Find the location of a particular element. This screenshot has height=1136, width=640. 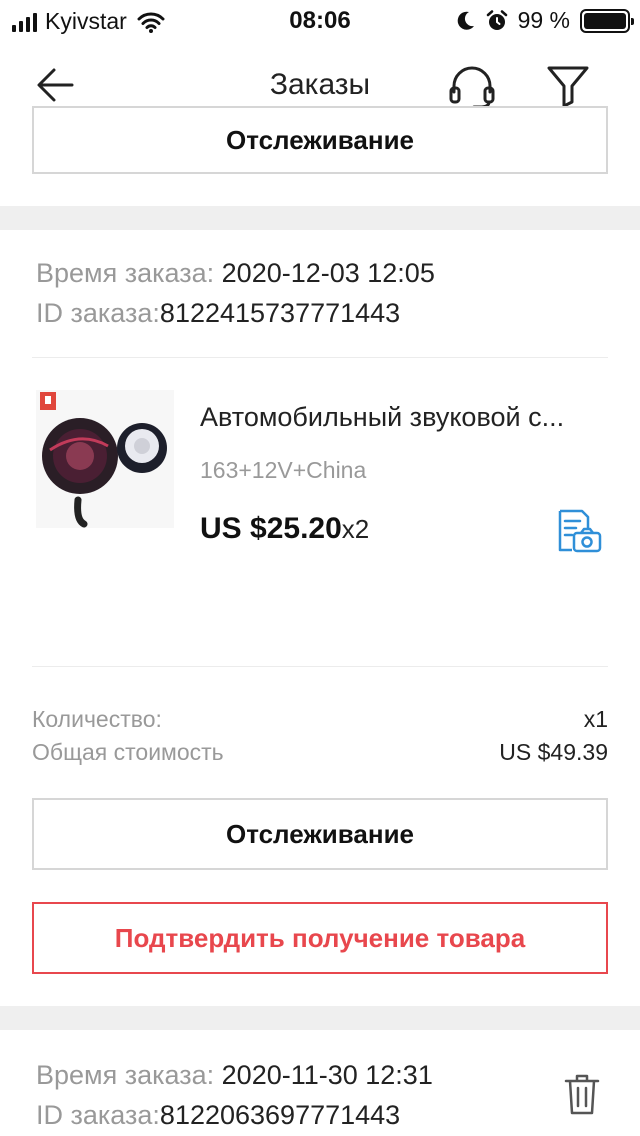

moon-icon is located at coordinates (465, 20).